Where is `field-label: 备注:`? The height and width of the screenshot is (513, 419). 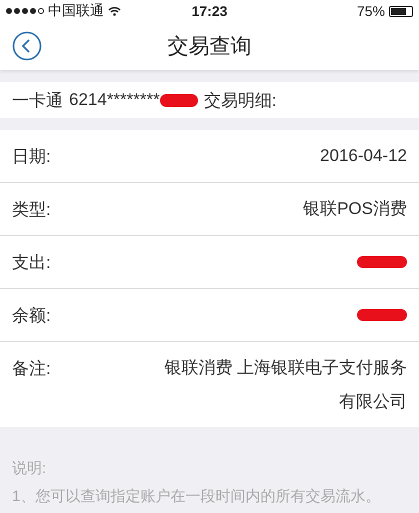 field-label: 备注: is located at coordinates (31, 369).